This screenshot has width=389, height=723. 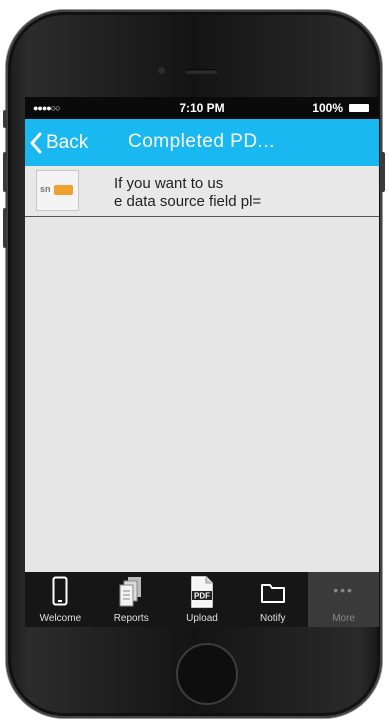 I want to click on folder-icon, so click(x=272, y=593).